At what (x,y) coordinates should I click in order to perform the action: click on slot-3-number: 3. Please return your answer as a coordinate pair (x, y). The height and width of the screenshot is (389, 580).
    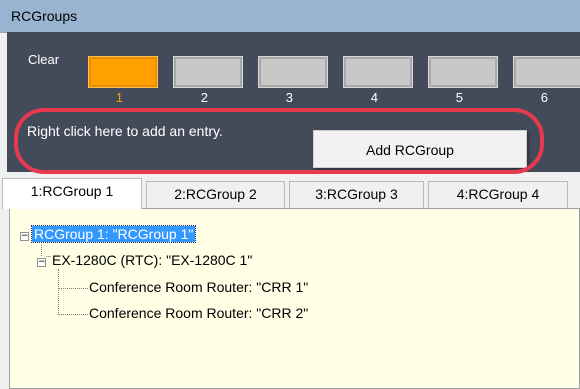
    Looking at the image, I should click on (289, 97).